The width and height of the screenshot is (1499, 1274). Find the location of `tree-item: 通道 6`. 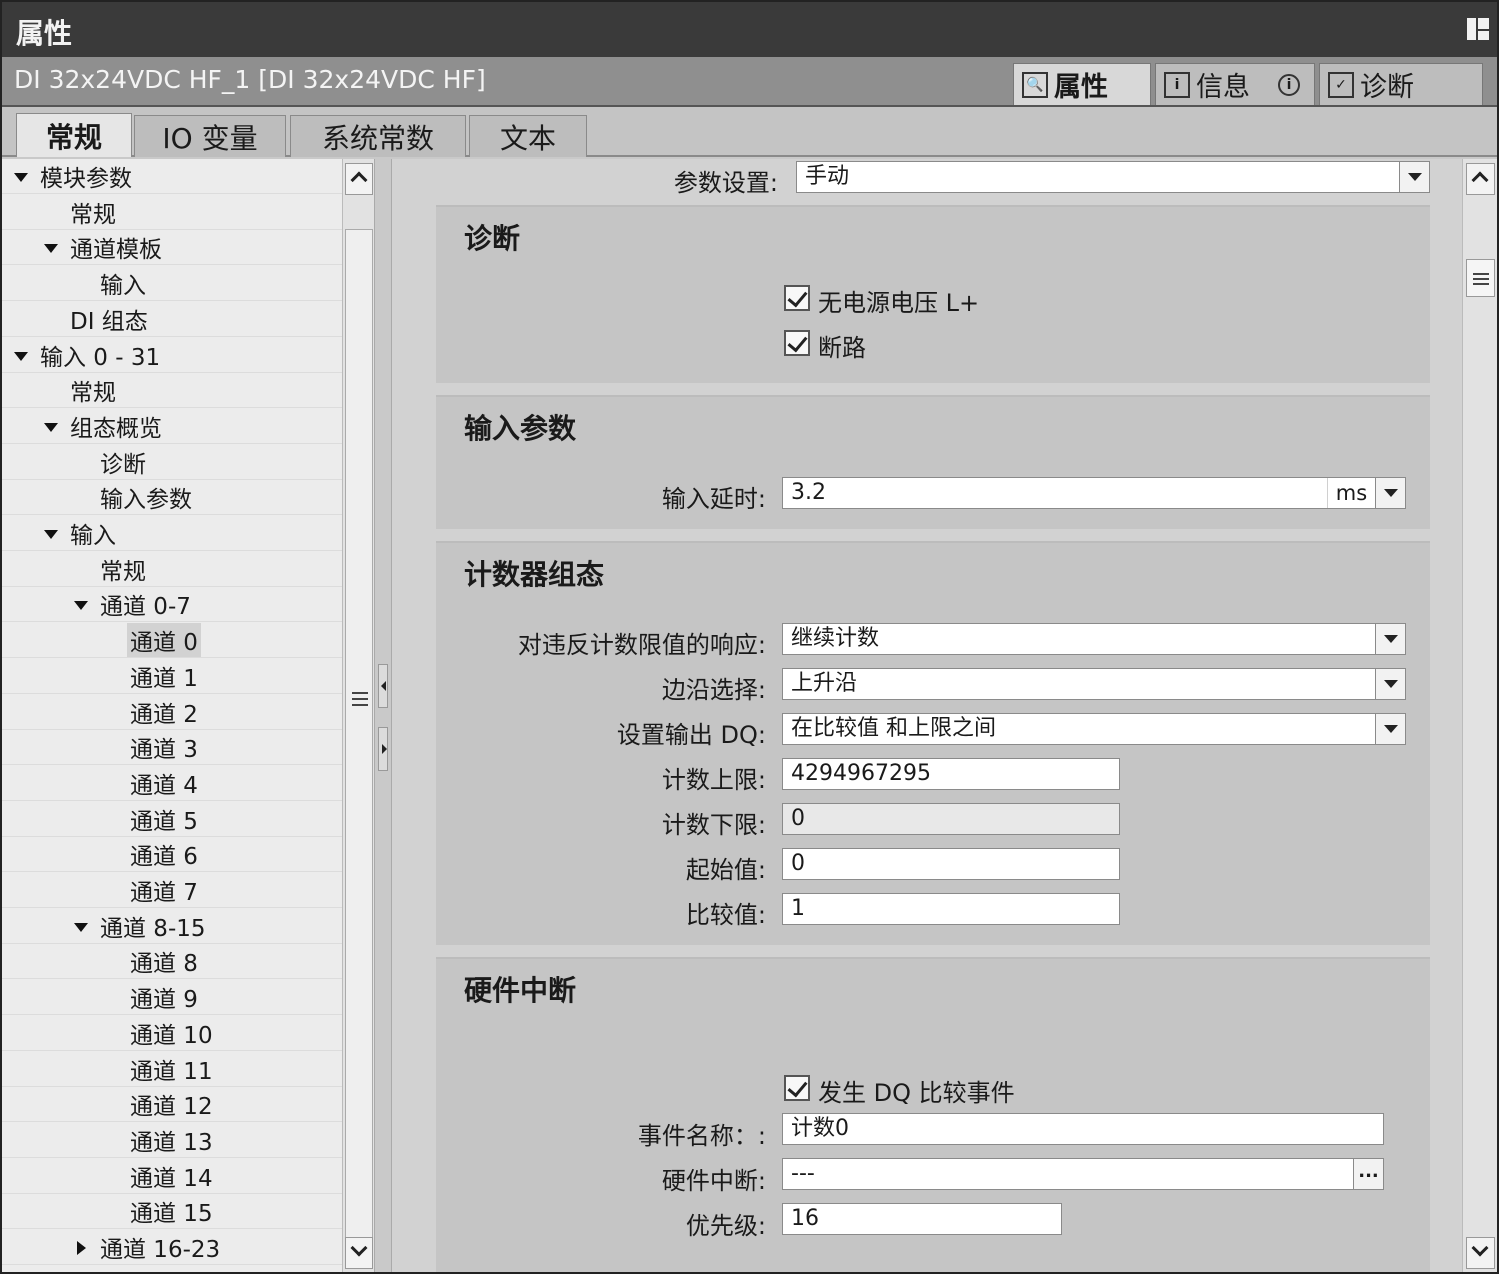

tree-item: 通道 6 is located at coordinates (172, 855).